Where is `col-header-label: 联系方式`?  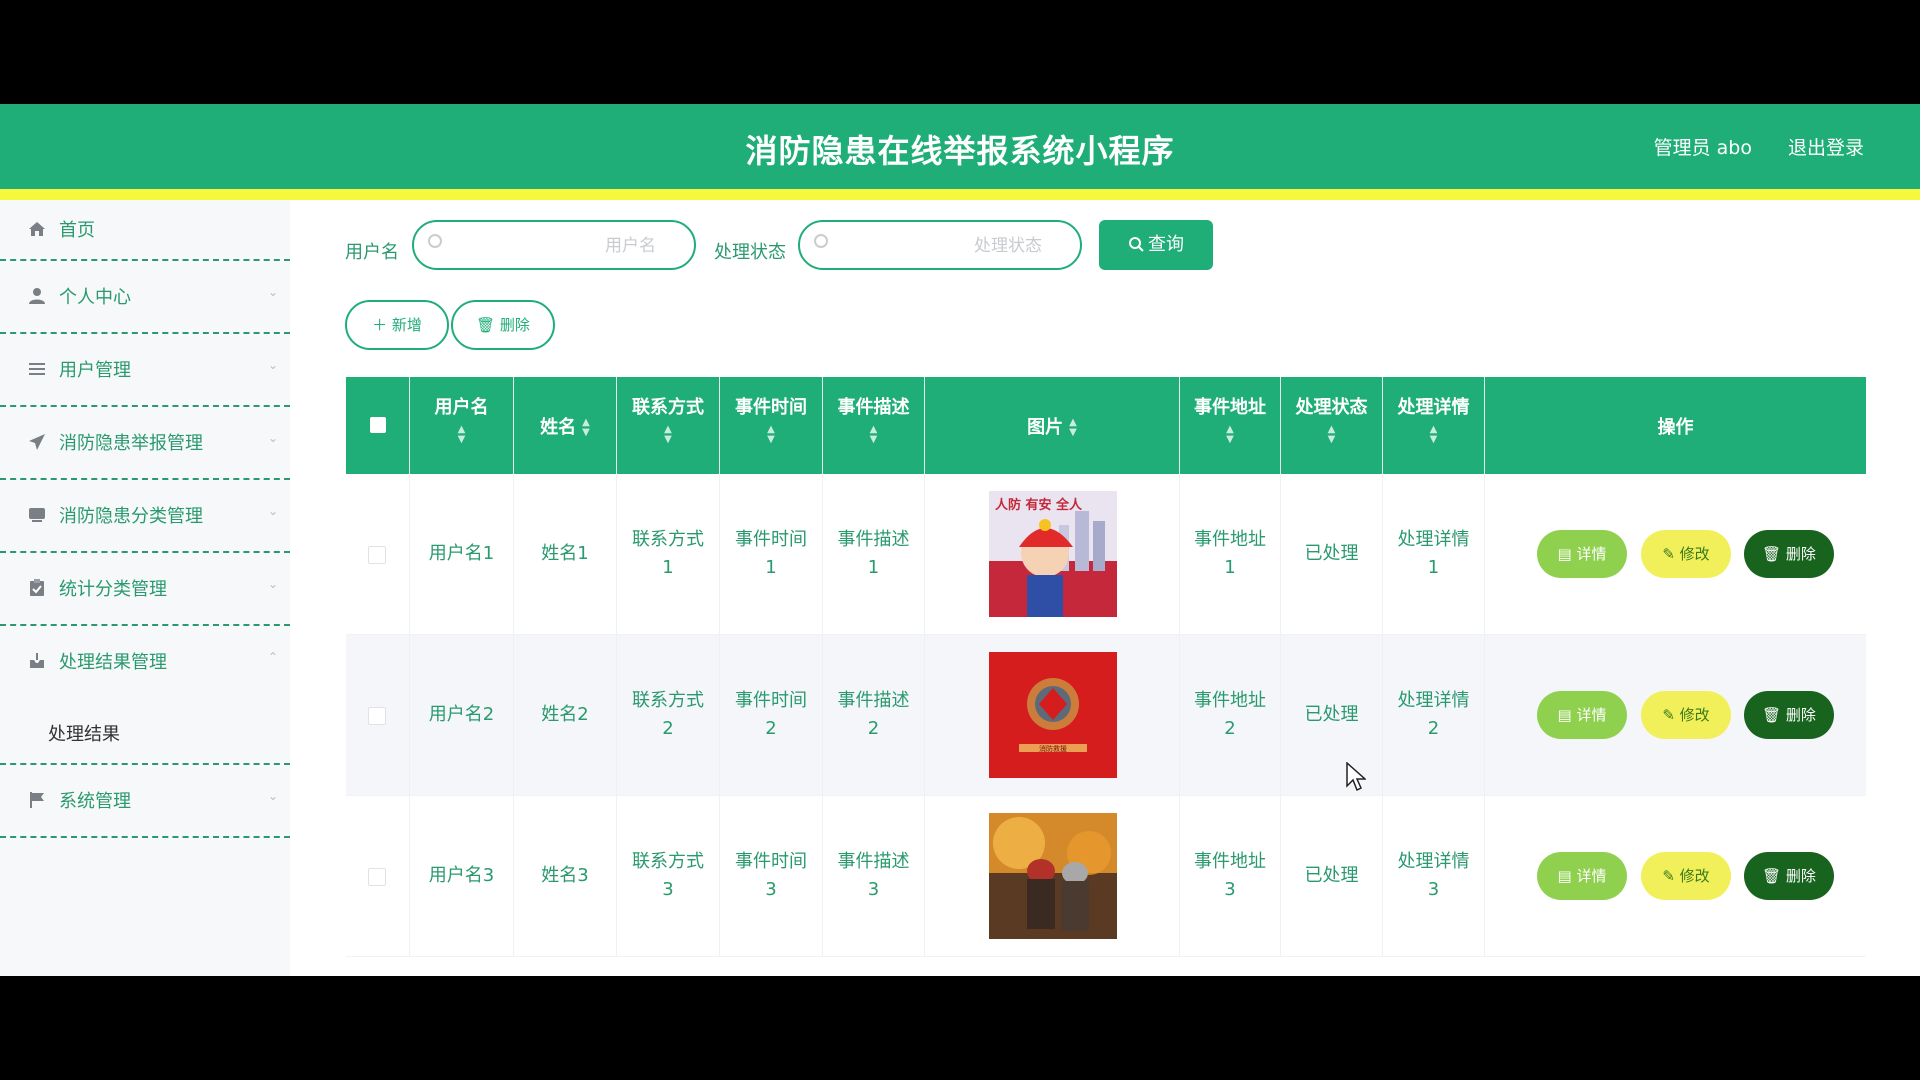 col-header-label: 联系方式 is located at coordinates (668, 407).